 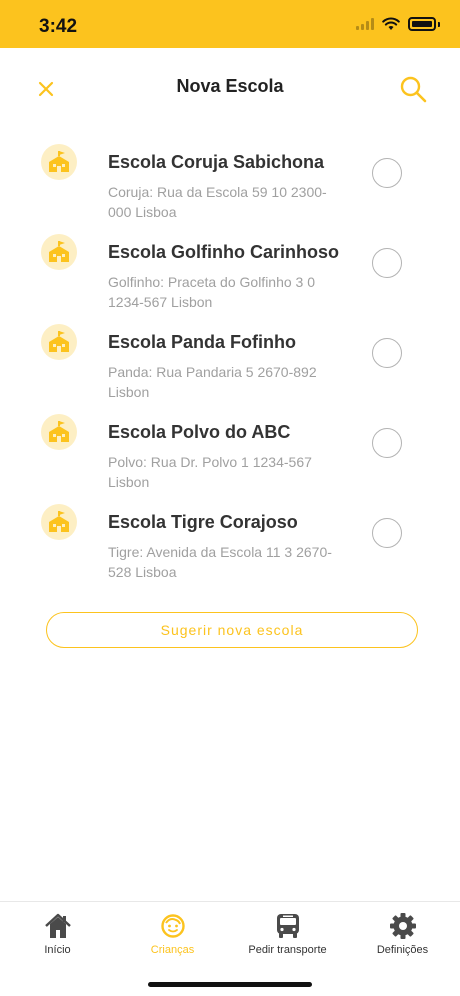 What do you see at coordinates (58, 26) in the screenshot?
I see `status-time: 3:42` at bounding box center [58, 26].